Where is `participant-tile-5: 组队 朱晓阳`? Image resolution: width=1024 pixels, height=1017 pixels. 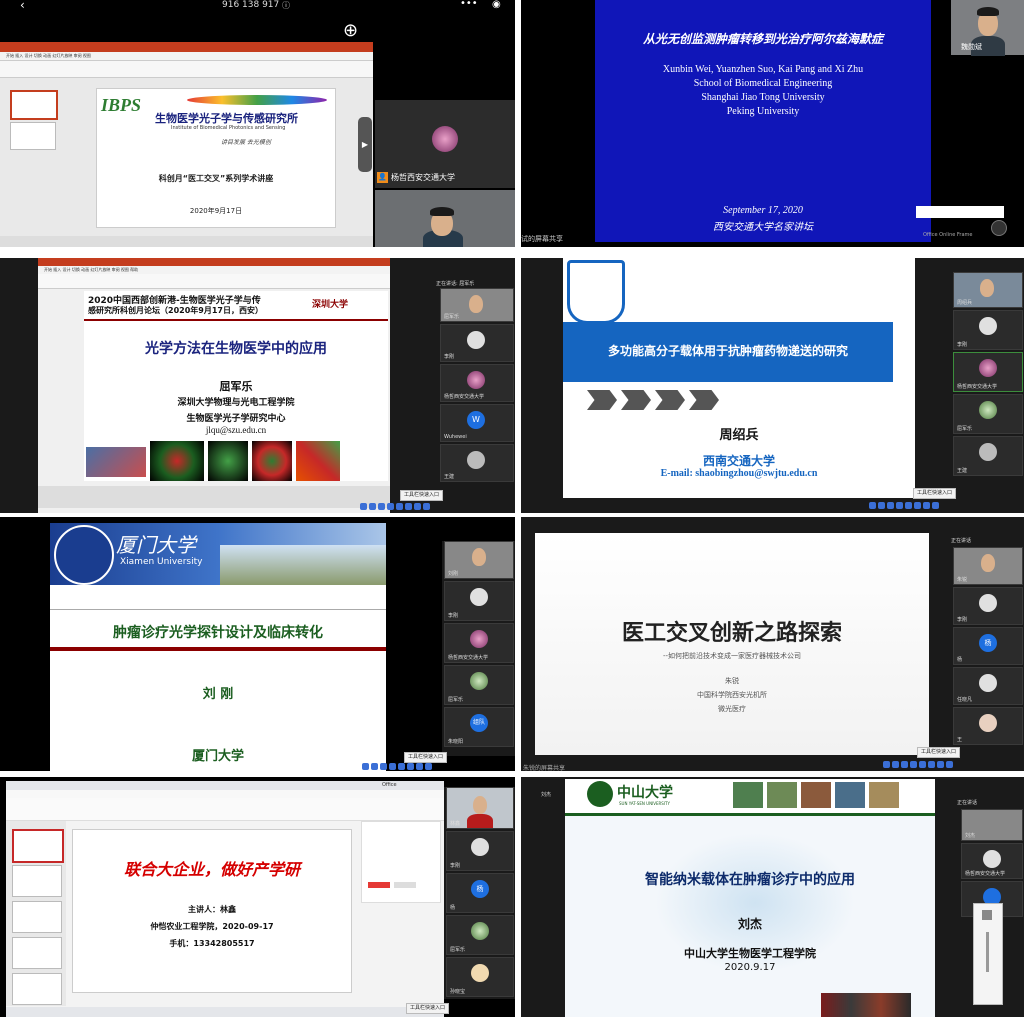
participant-tile-5: 组队 朱晓阳 is located at coordinates (479, 727).